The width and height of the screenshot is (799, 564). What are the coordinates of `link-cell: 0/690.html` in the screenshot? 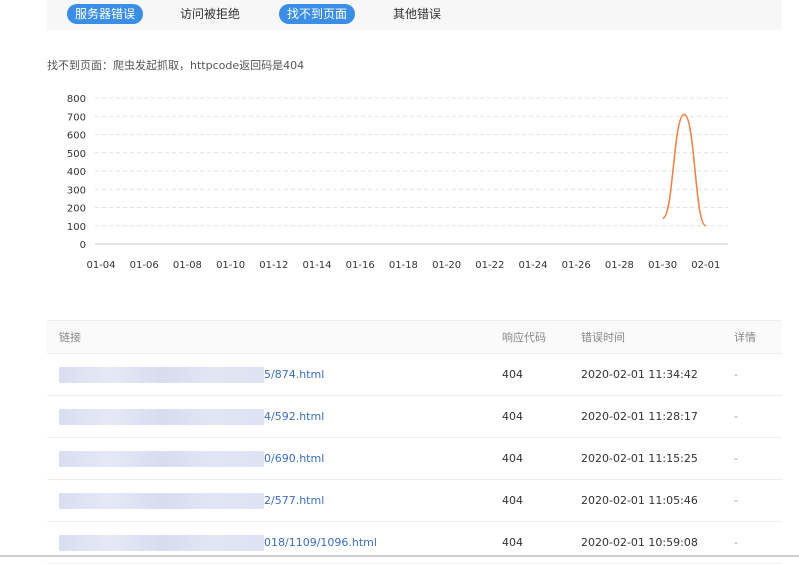 It's located at (279, 458).